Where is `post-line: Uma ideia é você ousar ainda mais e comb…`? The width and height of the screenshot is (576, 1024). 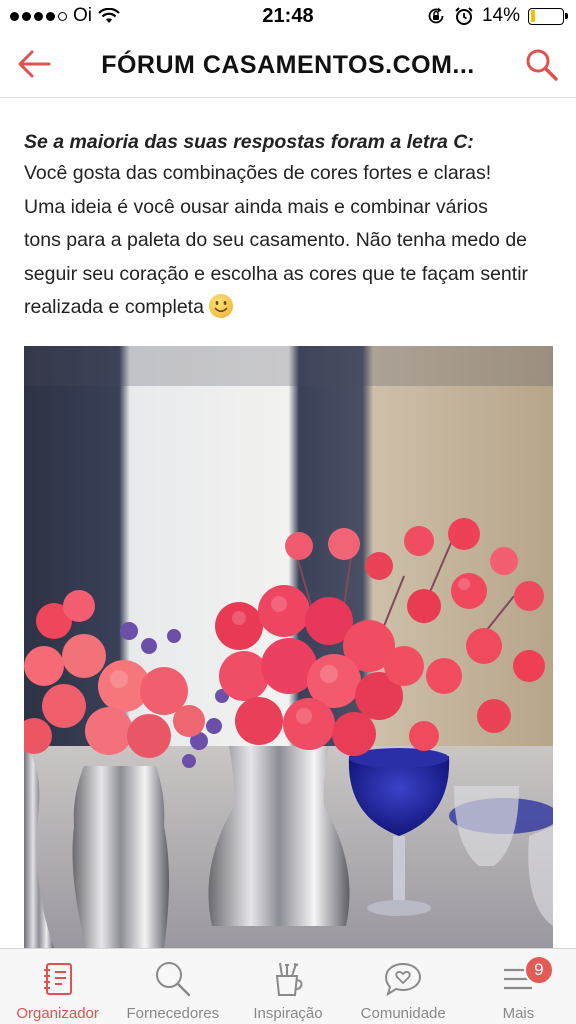 post-line: Uma ideia é você ousar ainda mais e comb… is located at coordinates (256, 206).